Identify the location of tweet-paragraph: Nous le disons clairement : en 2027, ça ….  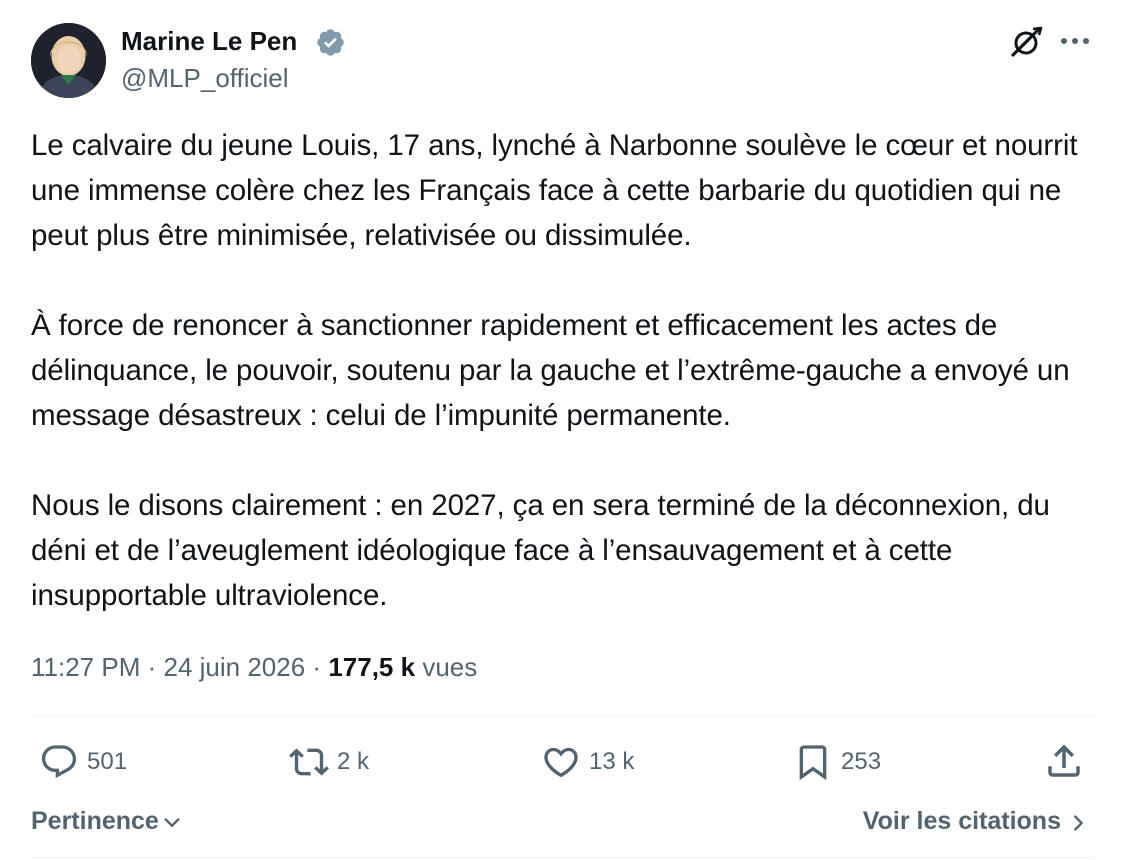
(540, 550).